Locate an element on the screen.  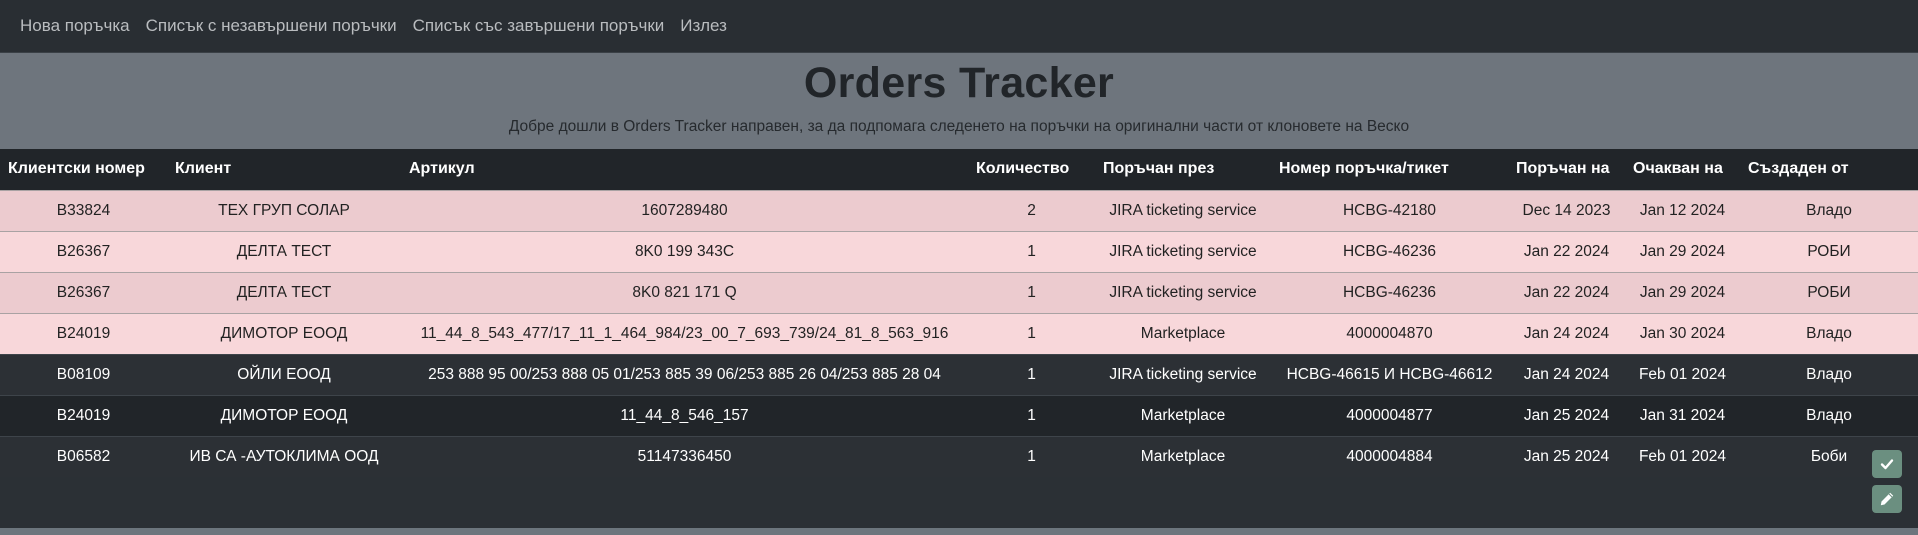
pencil-icon is located at coordinates (1887, 499).